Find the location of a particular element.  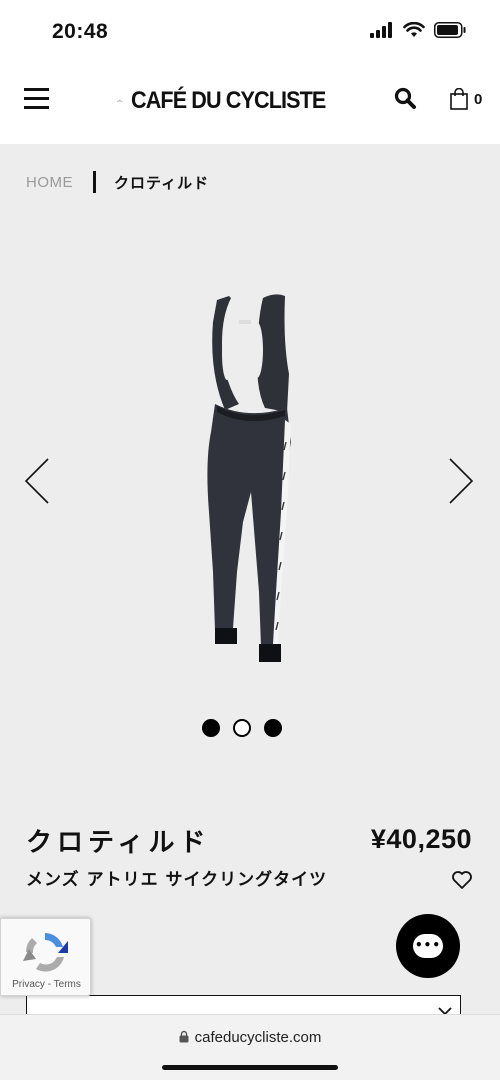

recaptcha-links: Privacy - Terms is located at coordinates (46, 984).